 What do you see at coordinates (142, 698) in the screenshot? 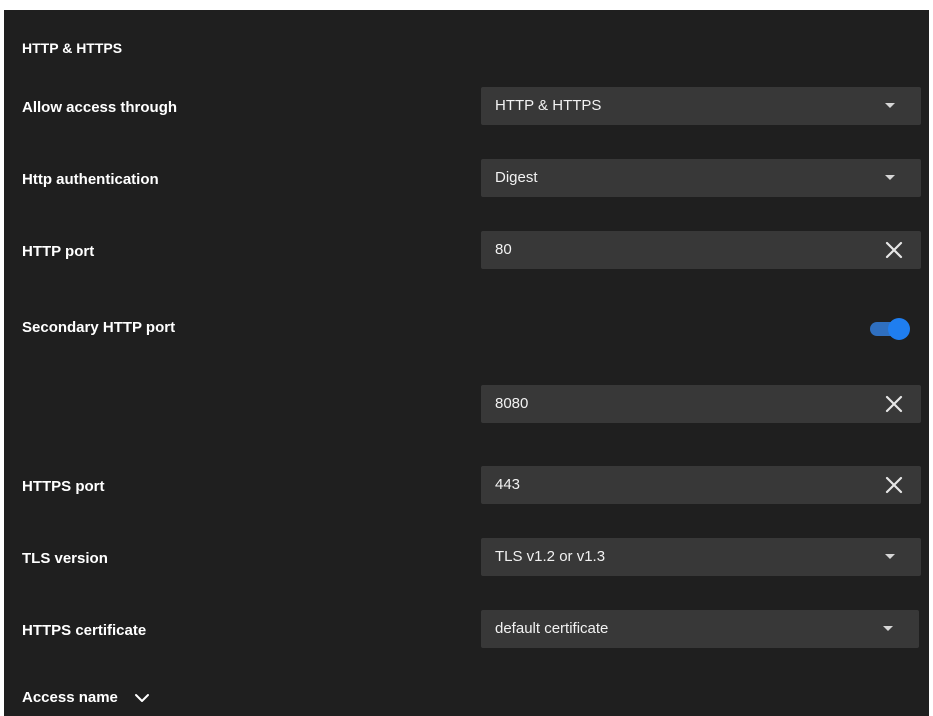
I see `chevron-down-icon` at bounding box center [142, 698].